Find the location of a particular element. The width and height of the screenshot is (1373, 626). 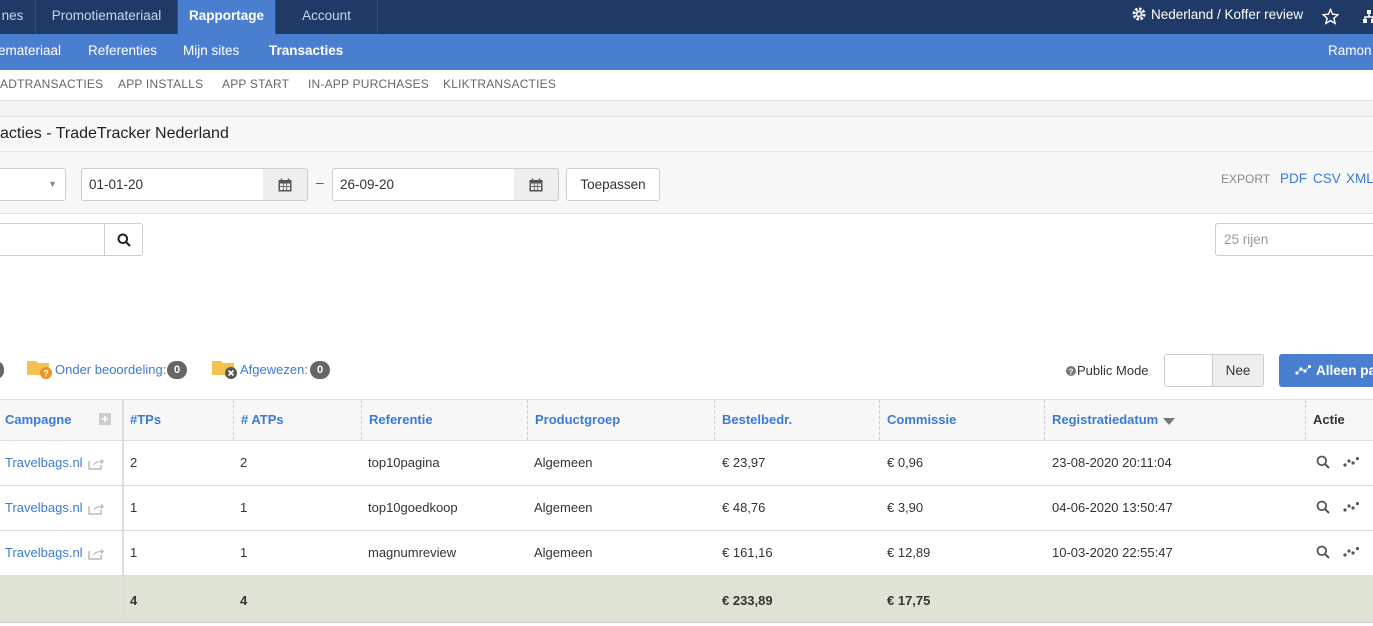

col-tps: #TPs is located at coordinates (178, 420).